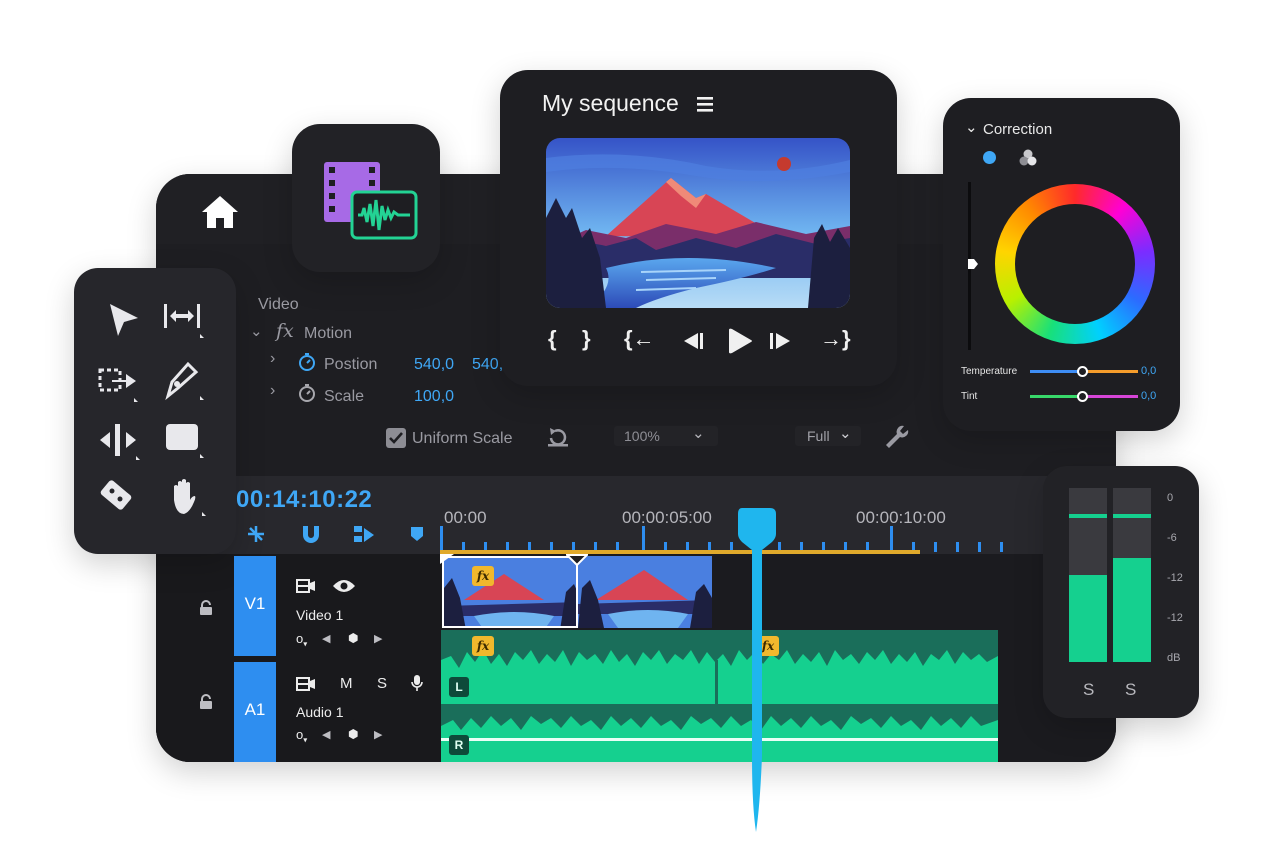 The width and height of the screenshot is (1278, 860). What do you see at coordinates (973, 264) in the screenshot?
I see `slider-handle-icon` at bounding box center [973, 264].